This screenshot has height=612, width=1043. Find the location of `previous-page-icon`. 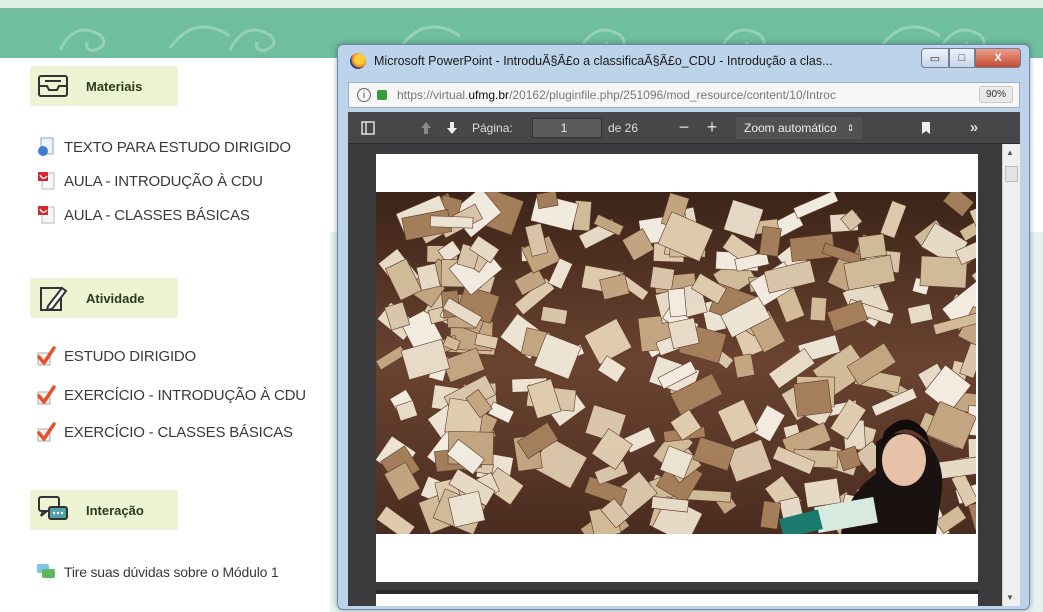

previous-page-icon is located at coordinates (426, 128).